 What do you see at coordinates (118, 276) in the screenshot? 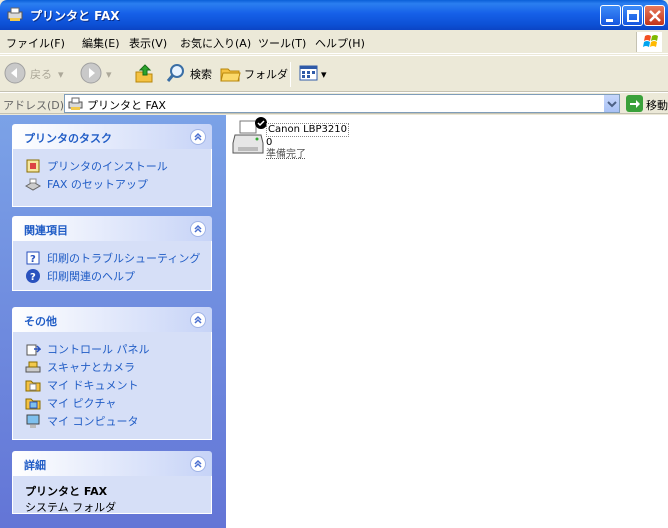
I see `print-help-link: ? 印刷関連のヘルプ` at bounding box center [118, 276].